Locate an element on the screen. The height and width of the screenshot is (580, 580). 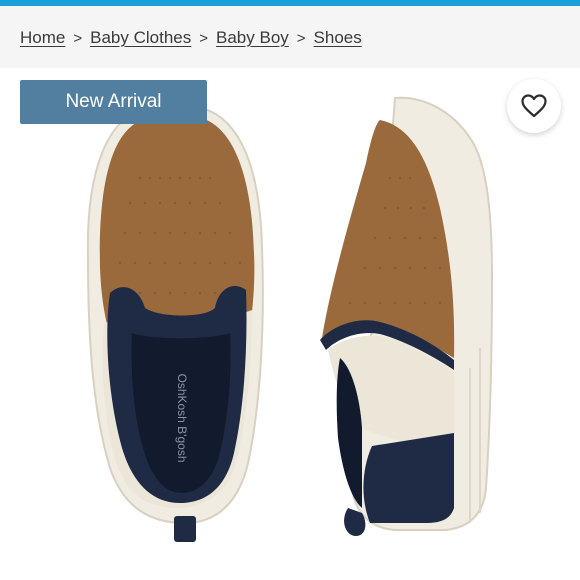
breadcrumb-home: Home is located at coordinates (42, 38).